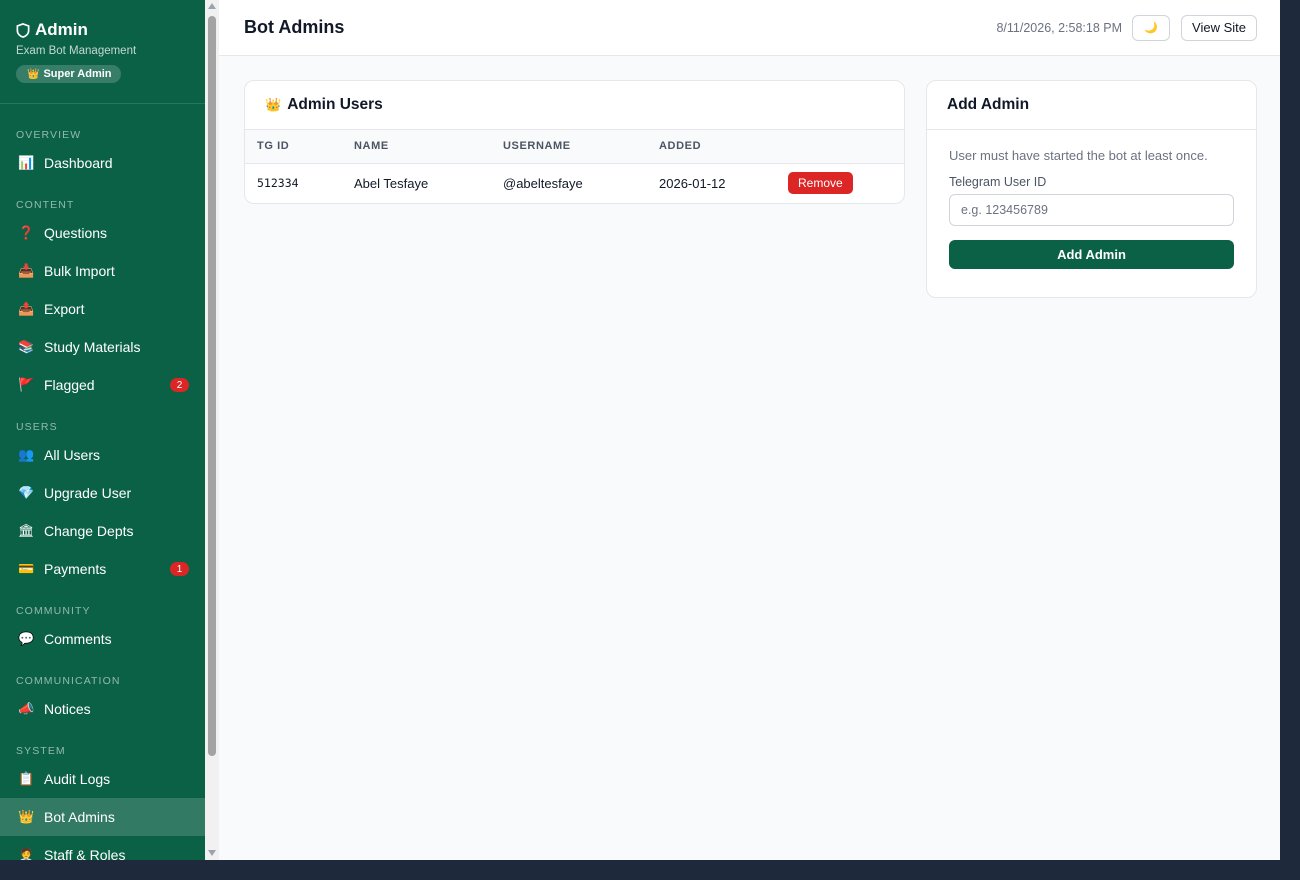 Image resolution: width=1300 pixels, height=880 pixels. Describe the element at coordinates (212, 6) in the screenshot. I see `scroll-up-arrow-icon` at that location.